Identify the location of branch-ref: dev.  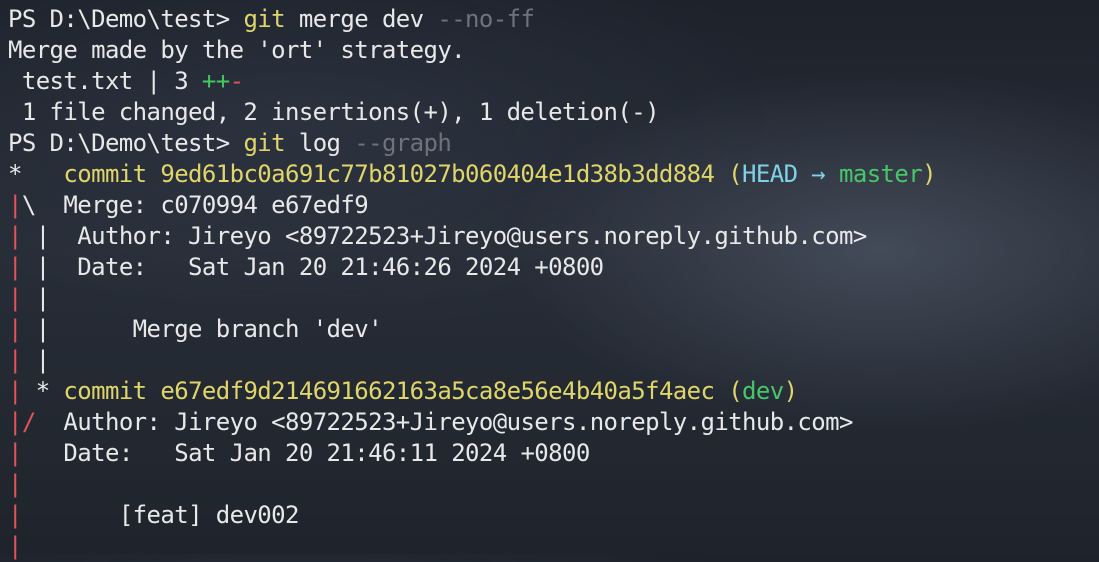
(763, 391).